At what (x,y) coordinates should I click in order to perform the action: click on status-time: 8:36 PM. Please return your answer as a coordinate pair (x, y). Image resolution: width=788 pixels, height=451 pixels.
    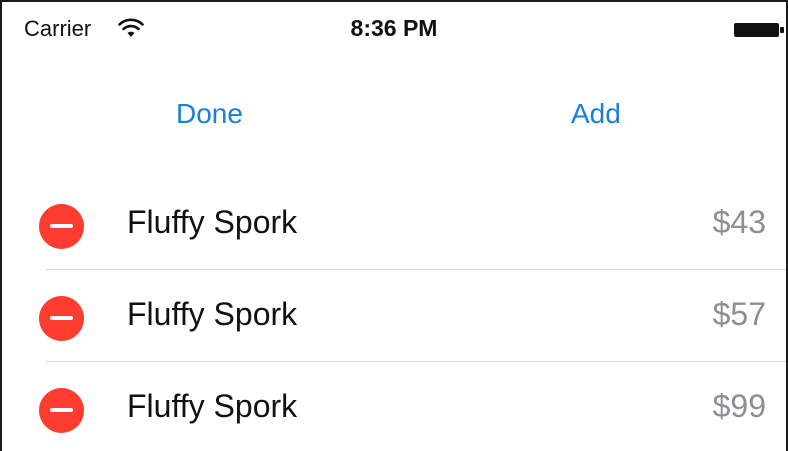
    Looking at the image, I should click on (394, 28).